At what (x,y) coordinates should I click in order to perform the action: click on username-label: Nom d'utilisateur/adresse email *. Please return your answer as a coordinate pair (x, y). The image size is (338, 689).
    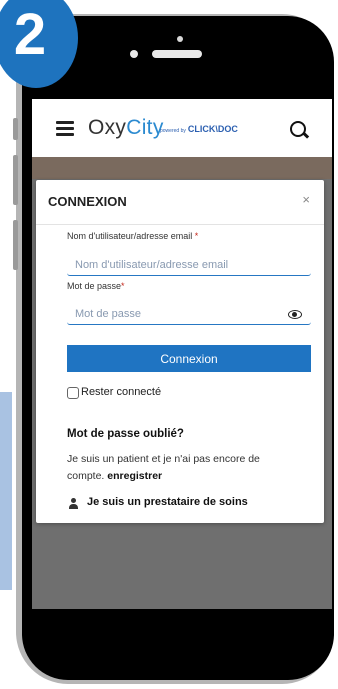
    Looking at the image, I should click on (132, 236).